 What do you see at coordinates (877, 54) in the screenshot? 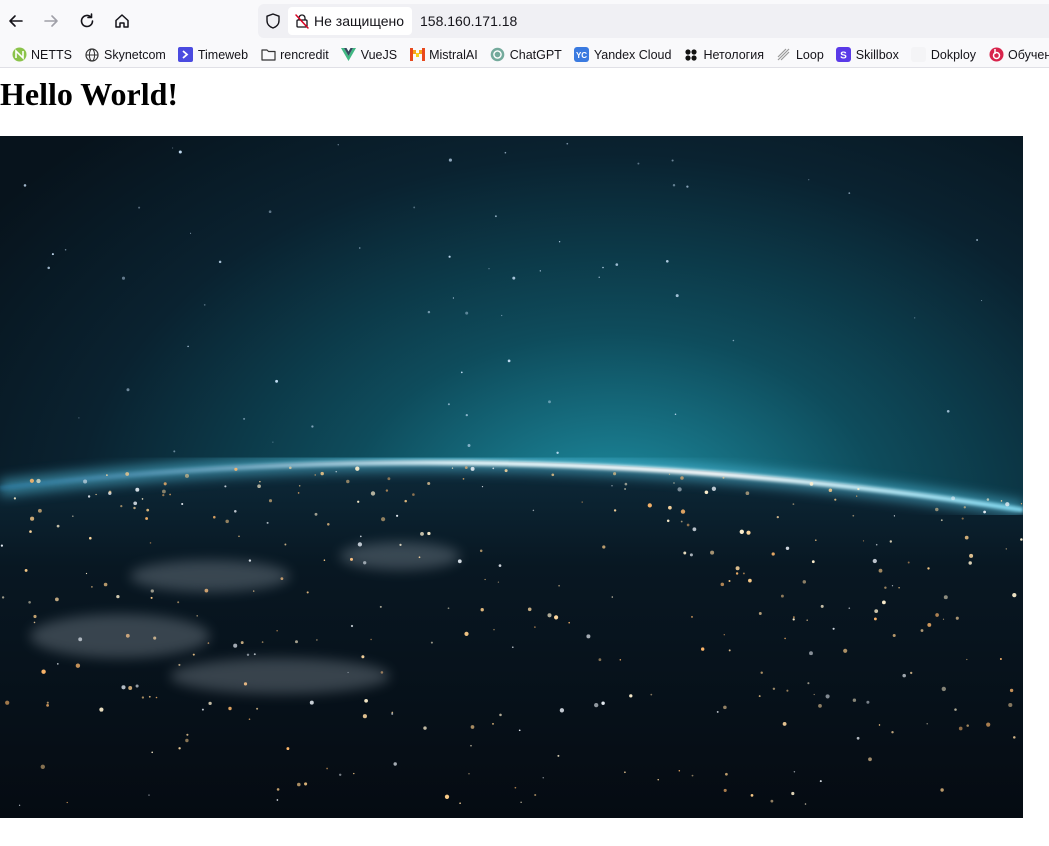
I see `bookmark-label: Skillbox` at bounding box center [877, 54].